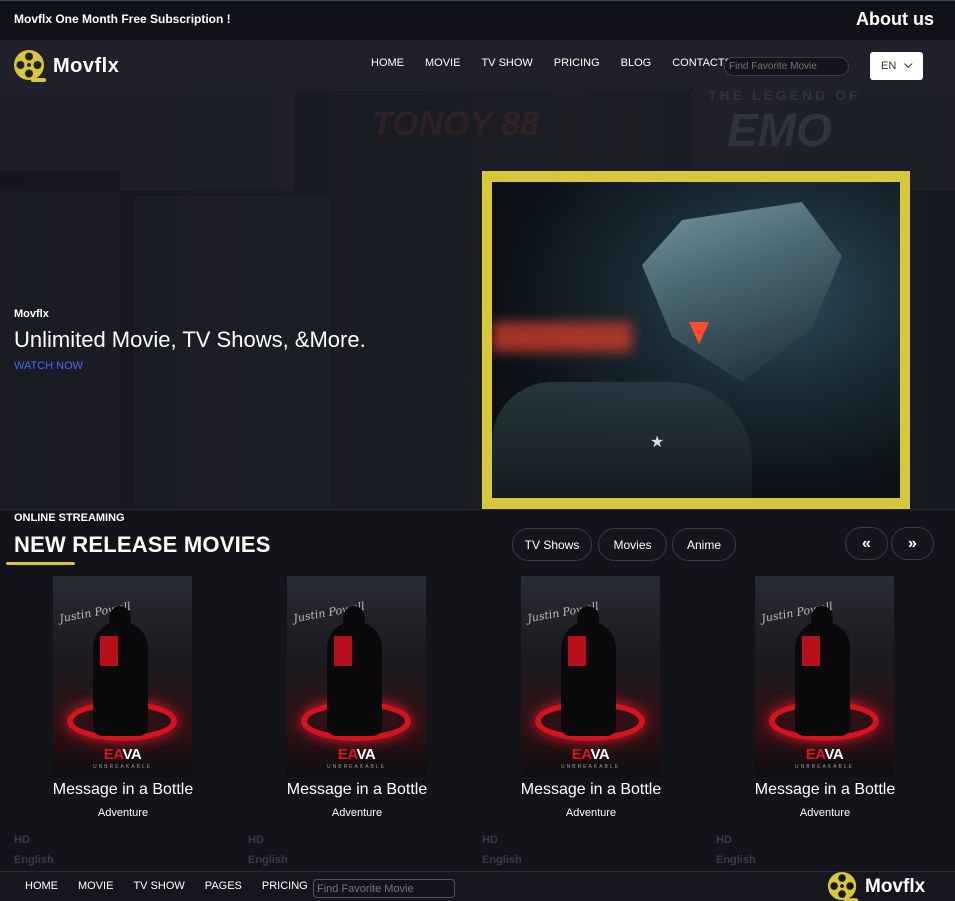  What do you see at coordinates (577, 63) in the screenshot?
I see `nav-pricing: PRICING` at bounding box center [577, 63].